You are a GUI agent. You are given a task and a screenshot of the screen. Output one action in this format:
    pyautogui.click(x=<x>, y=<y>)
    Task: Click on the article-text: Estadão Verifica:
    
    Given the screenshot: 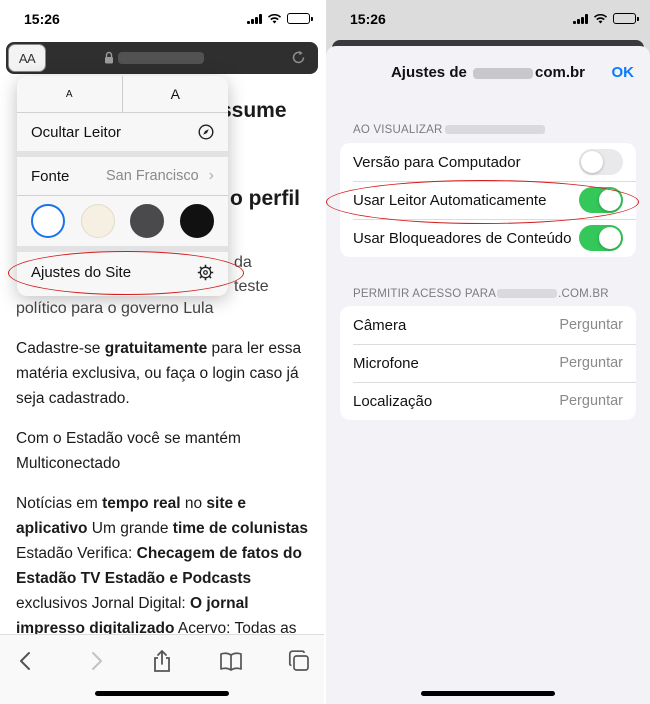 What is the action you would take?
    pyautogui.click(x=76, y=553)
    